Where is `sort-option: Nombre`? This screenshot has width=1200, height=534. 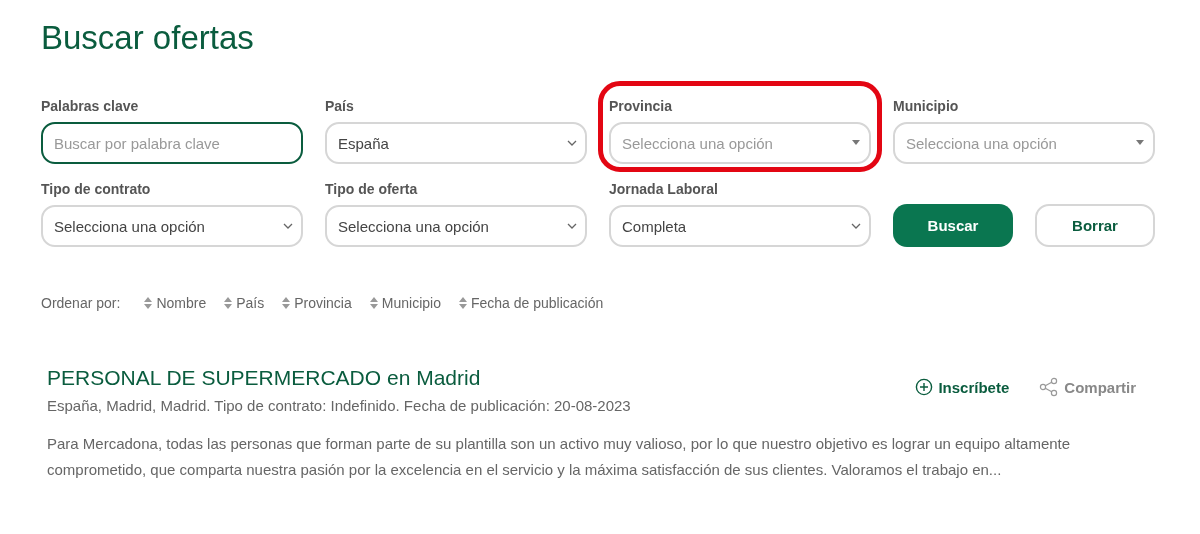
sort-option: Nombre is located at coordinates (175, 303).